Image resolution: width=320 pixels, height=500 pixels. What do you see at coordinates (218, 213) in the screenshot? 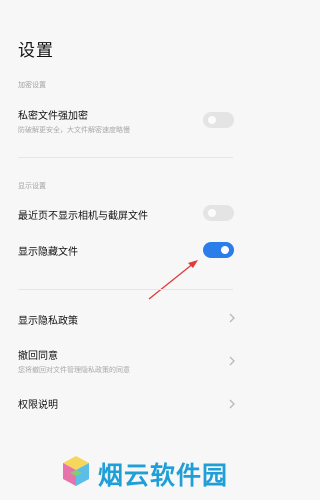
I see `hide-camera-screenshots-toggle` at bounding box center [218, 213].